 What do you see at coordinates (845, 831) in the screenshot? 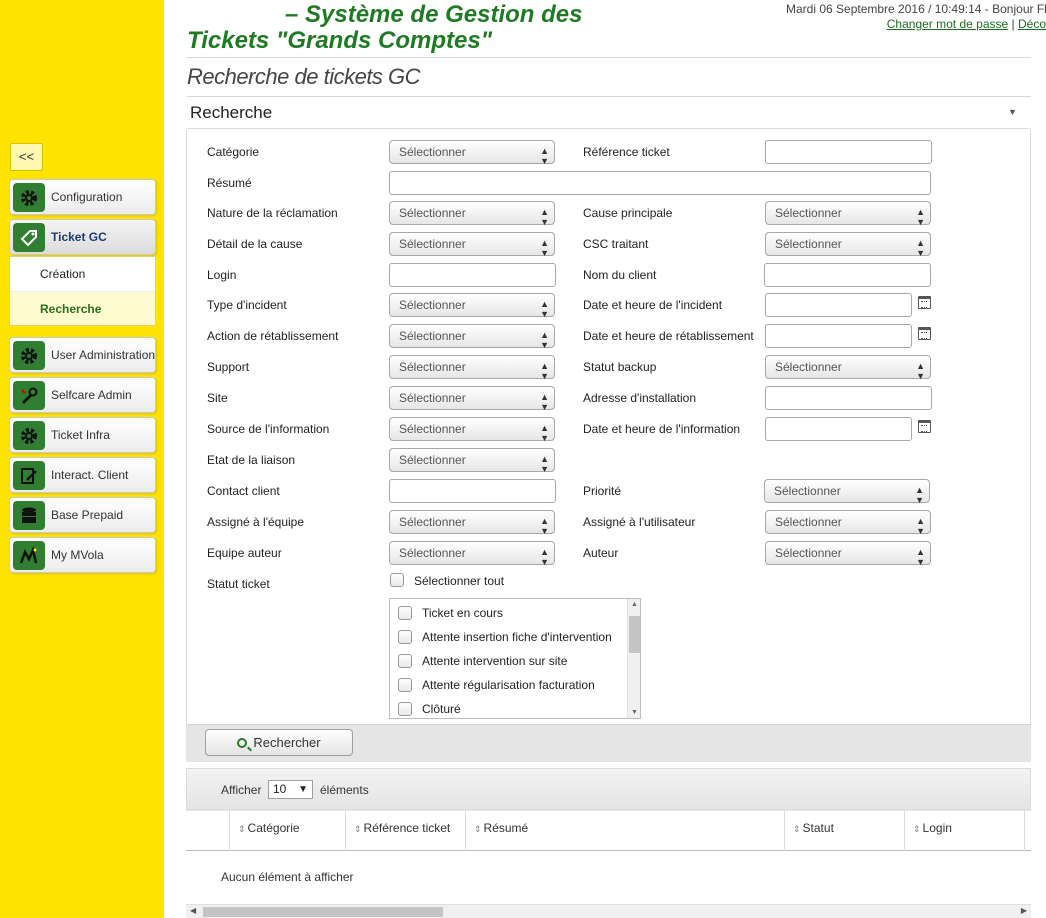
I see `column-header-statut: ⇕ Statut` at bounding box center [845, 831].